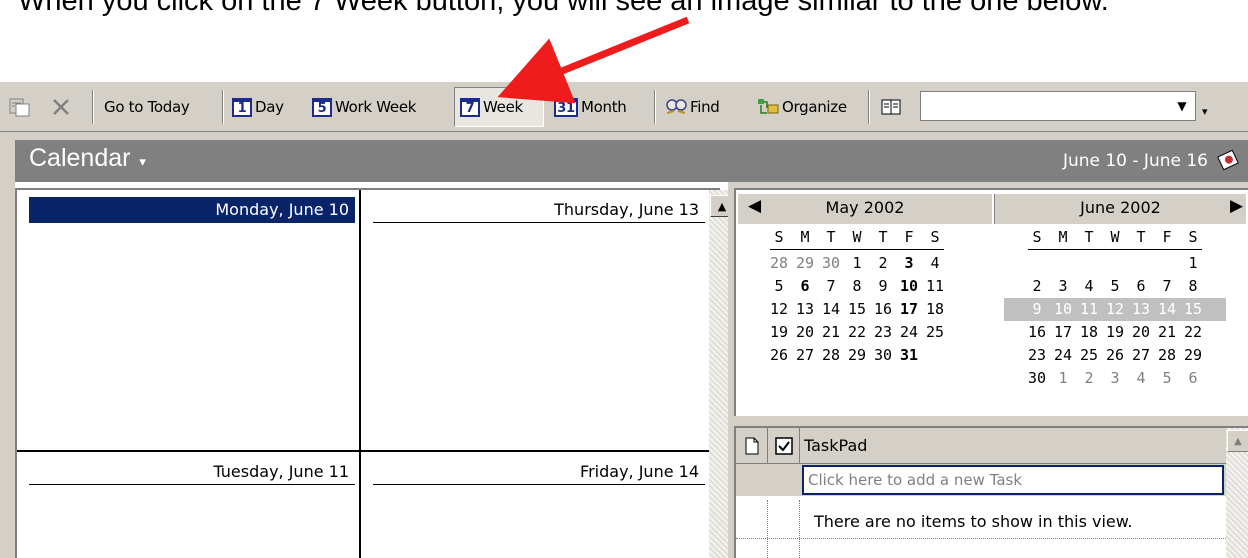 The height and width of the screenshot is (558, 1248). Describe the element at coordinates (535, 321) in the screenshot. I see `day-cell-thursday: Thursday, June 13` at that location.